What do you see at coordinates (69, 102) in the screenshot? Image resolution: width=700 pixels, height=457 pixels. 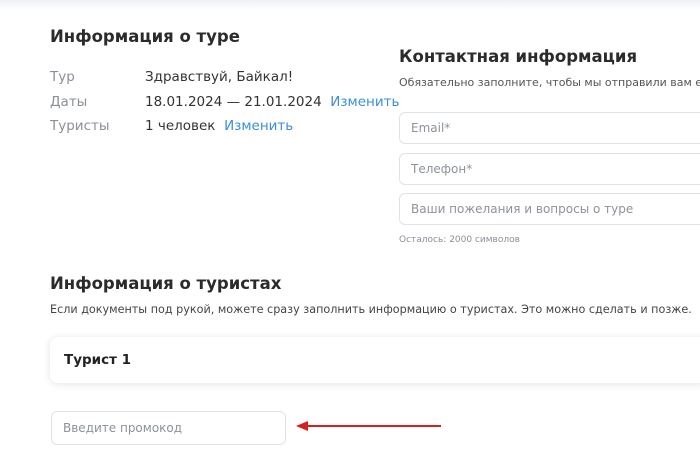 I see `dates-label: Даты` at bounding box center [69, 102].